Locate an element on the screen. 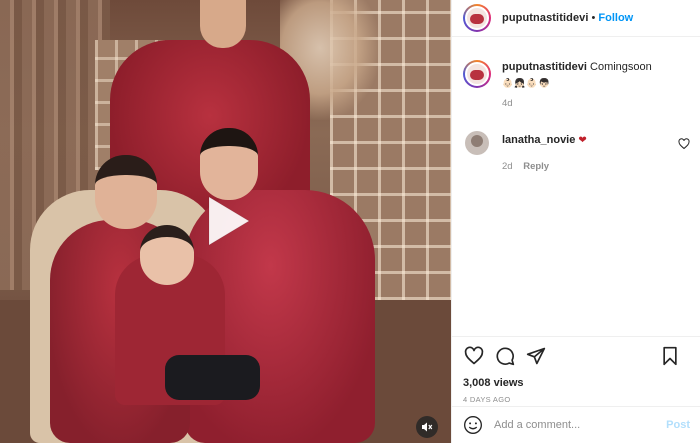 The height and width of the screenshot is (443, 700). add-comment-bar: Post is located at coordinates (576, 424).